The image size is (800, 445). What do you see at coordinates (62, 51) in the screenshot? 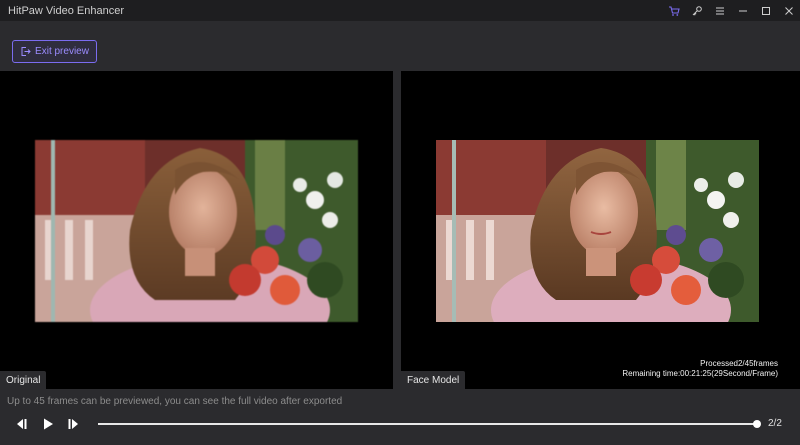
I see `exit-preview-label: Exit preview` at bounding box center [62, 51].